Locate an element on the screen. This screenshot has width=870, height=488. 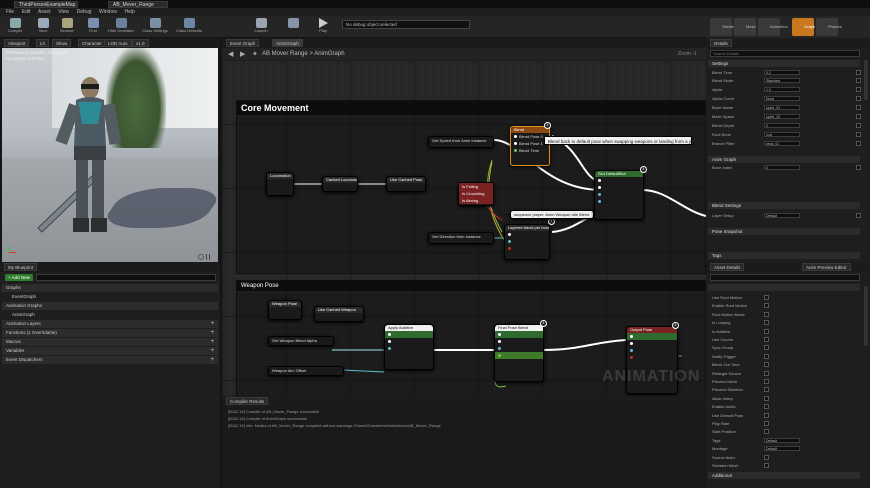
class-defaults-button: Class Defaults is located at coordinates (189, 27).